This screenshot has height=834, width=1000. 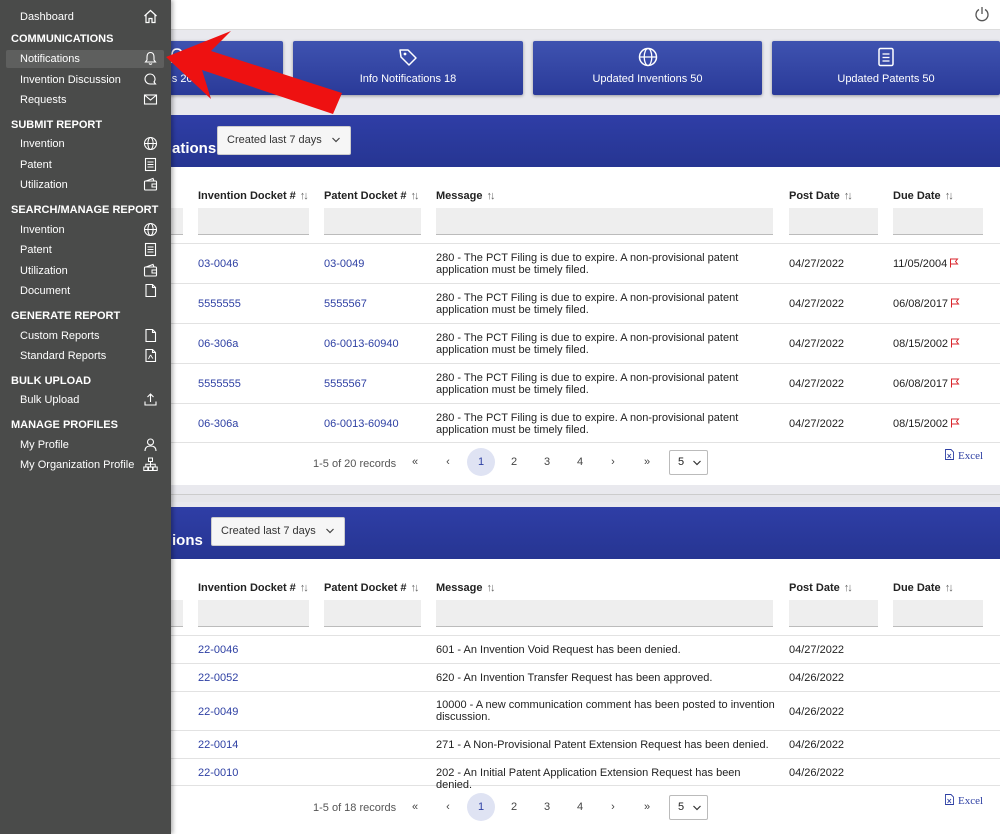 What do you see at coordinates (85, 291) in the screenshot?
I see `sidebar-item-search-document: Document` at bounding box center [85, 291].